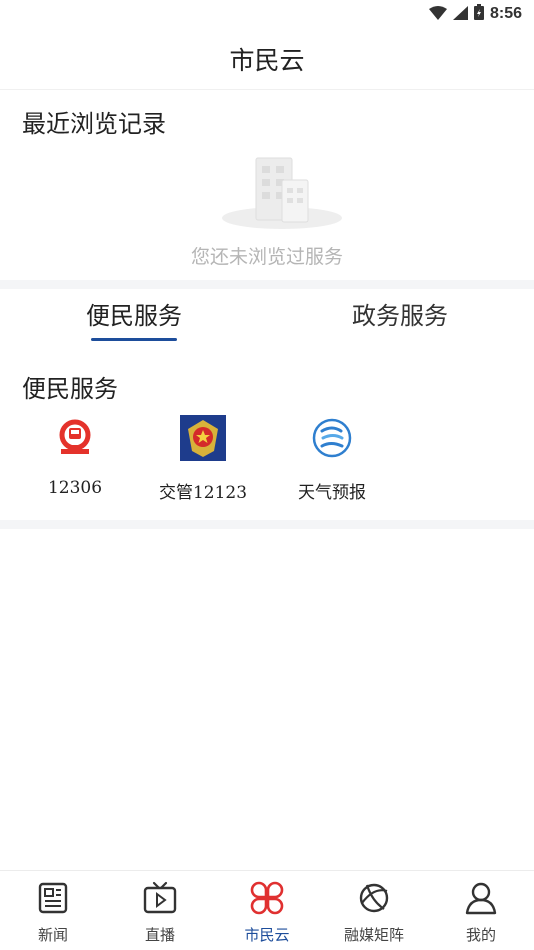 Image resolution: width=534 pixels, height=950 pixels. Describe the element at coordinates (266, 257) in the screenshot. I see `empty-state-text: 您还未浏览过服务` at that location.